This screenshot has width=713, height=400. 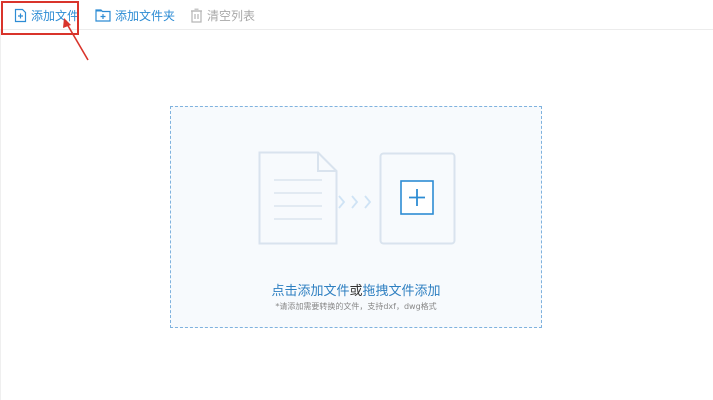 I want to click on add-folder-label: 添加文件夹, so click(x=145, y=15).